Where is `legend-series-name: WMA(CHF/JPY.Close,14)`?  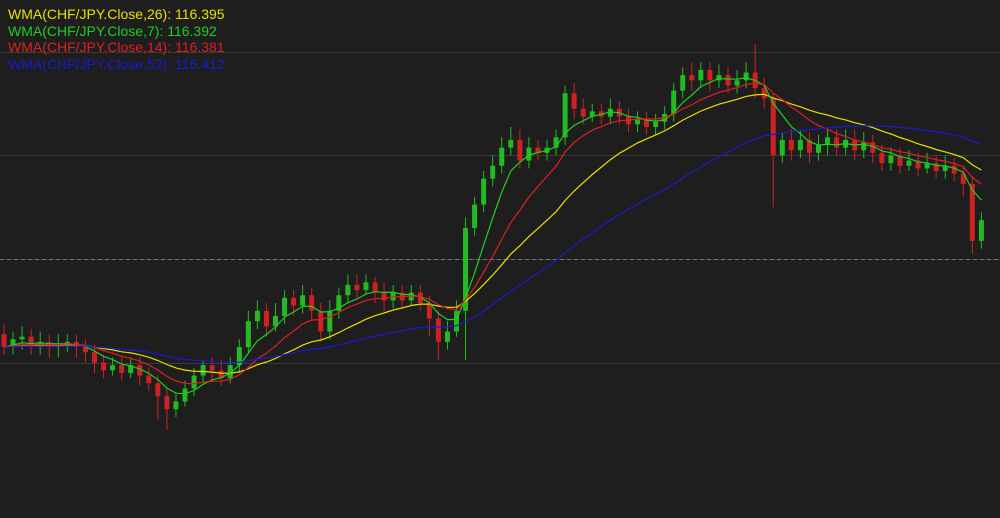 legend-series-name: WMA(CHF/JPY.Close,14) is located at coordinates (88, 47).